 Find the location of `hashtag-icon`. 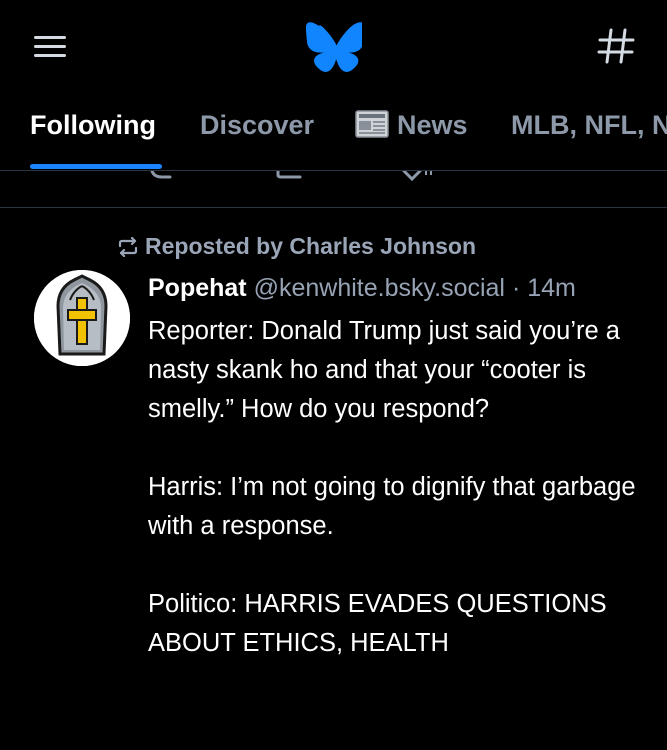

hashtag-icon is located at coordinates (616, 46).